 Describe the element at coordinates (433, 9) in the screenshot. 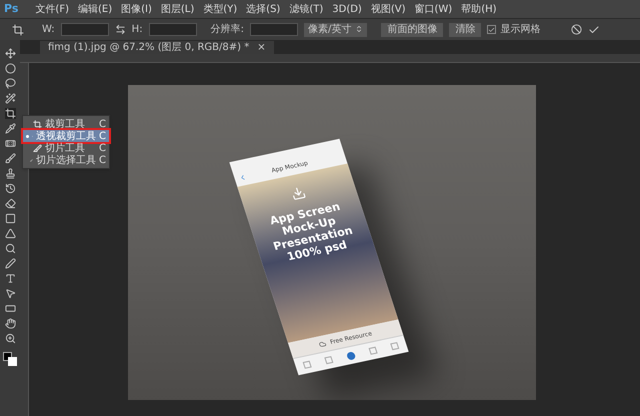

I see `menu-item: 窗口(W)` at that location.